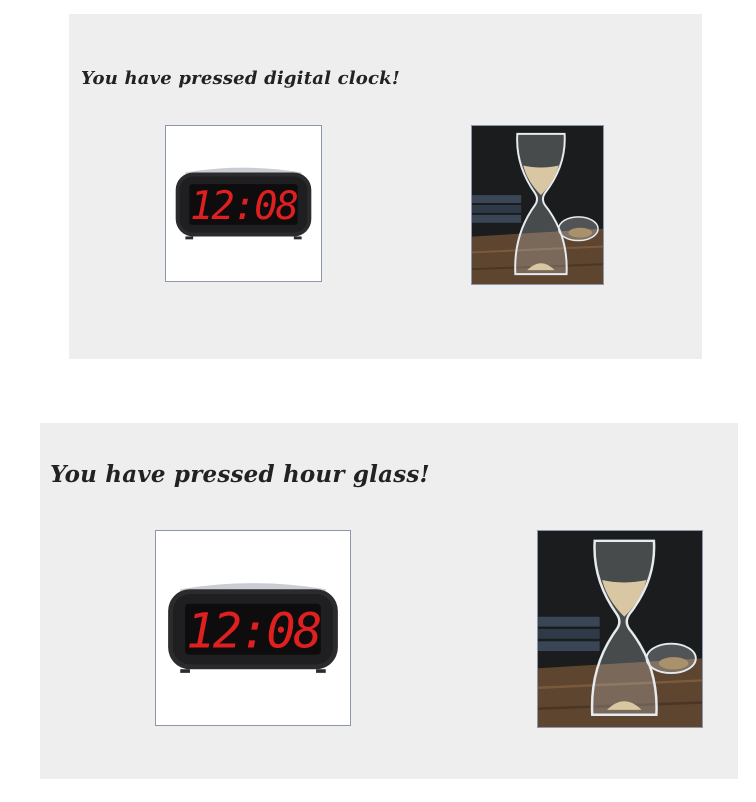 The height and width of the screenshot is (802, 756). Describe the element at coordinates (240, 474) in the screenshot. I see `status-message: You have pressed hour glass!` at that location.